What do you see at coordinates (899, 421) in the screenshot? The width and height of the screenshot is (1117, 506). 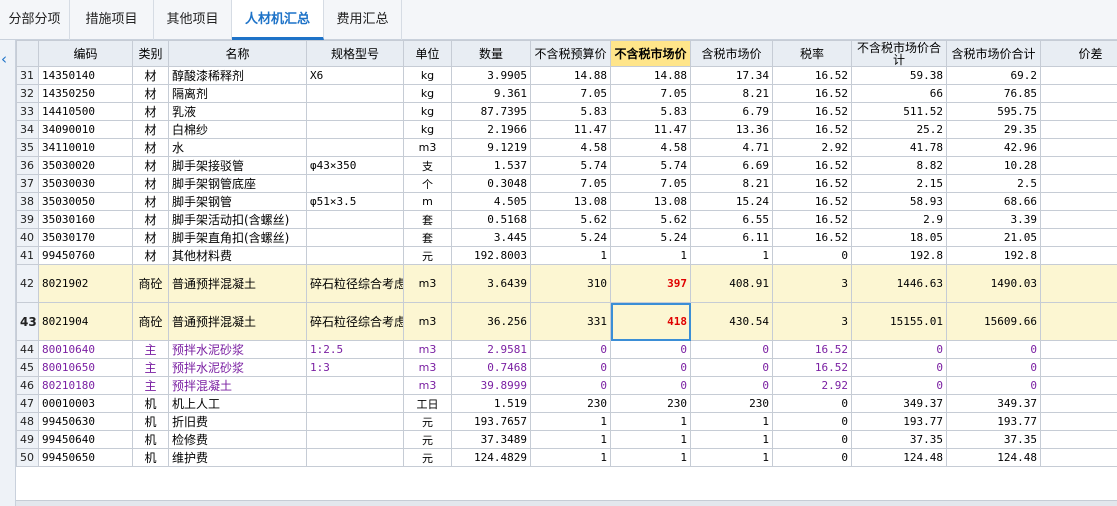 I see `cell-total: 193.77` at bounding box center [899, 421].